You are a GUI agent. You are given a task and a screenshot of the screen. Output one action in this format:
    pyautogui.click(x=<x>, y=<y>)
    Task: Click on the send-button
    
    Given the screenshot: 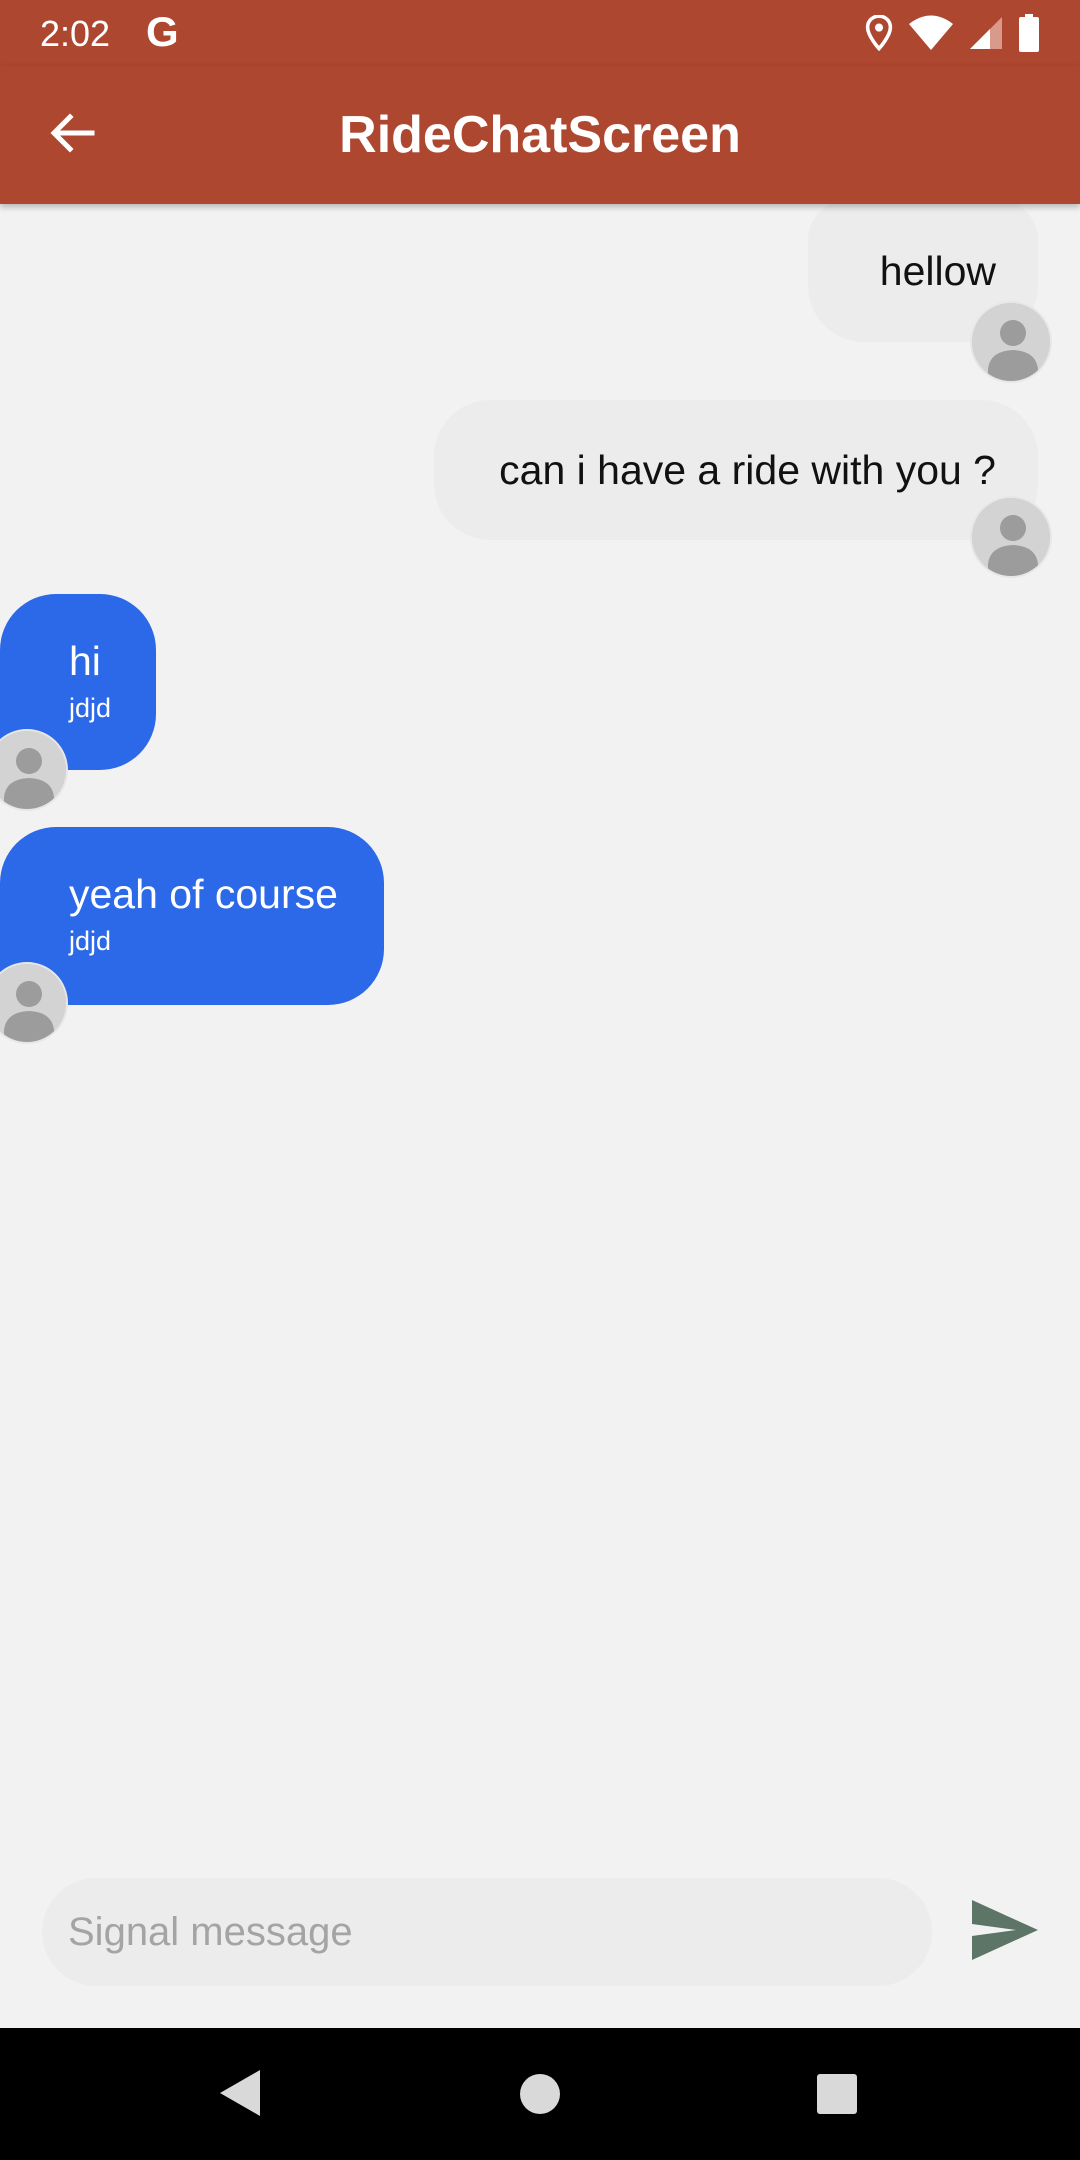 What is the action you would take?
    pyautogui.click(x=1004, y=1930)
    